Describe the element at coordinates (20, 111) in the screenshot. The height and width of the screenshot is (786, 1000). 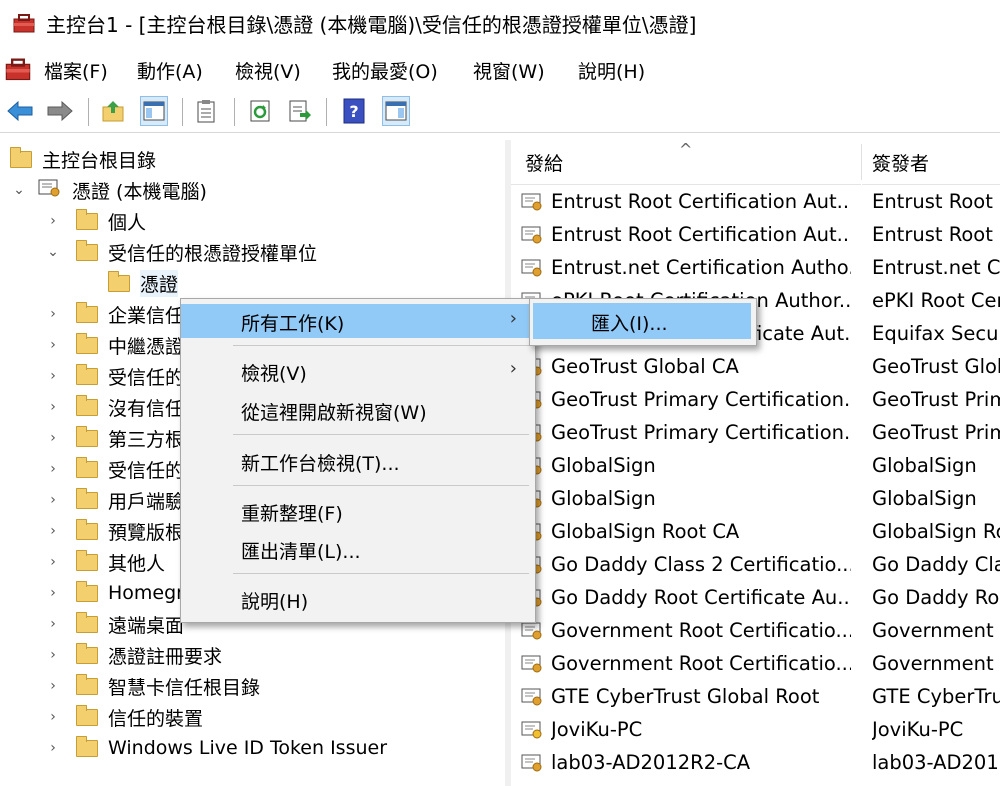
I see `back-arrow-icon` at that location.